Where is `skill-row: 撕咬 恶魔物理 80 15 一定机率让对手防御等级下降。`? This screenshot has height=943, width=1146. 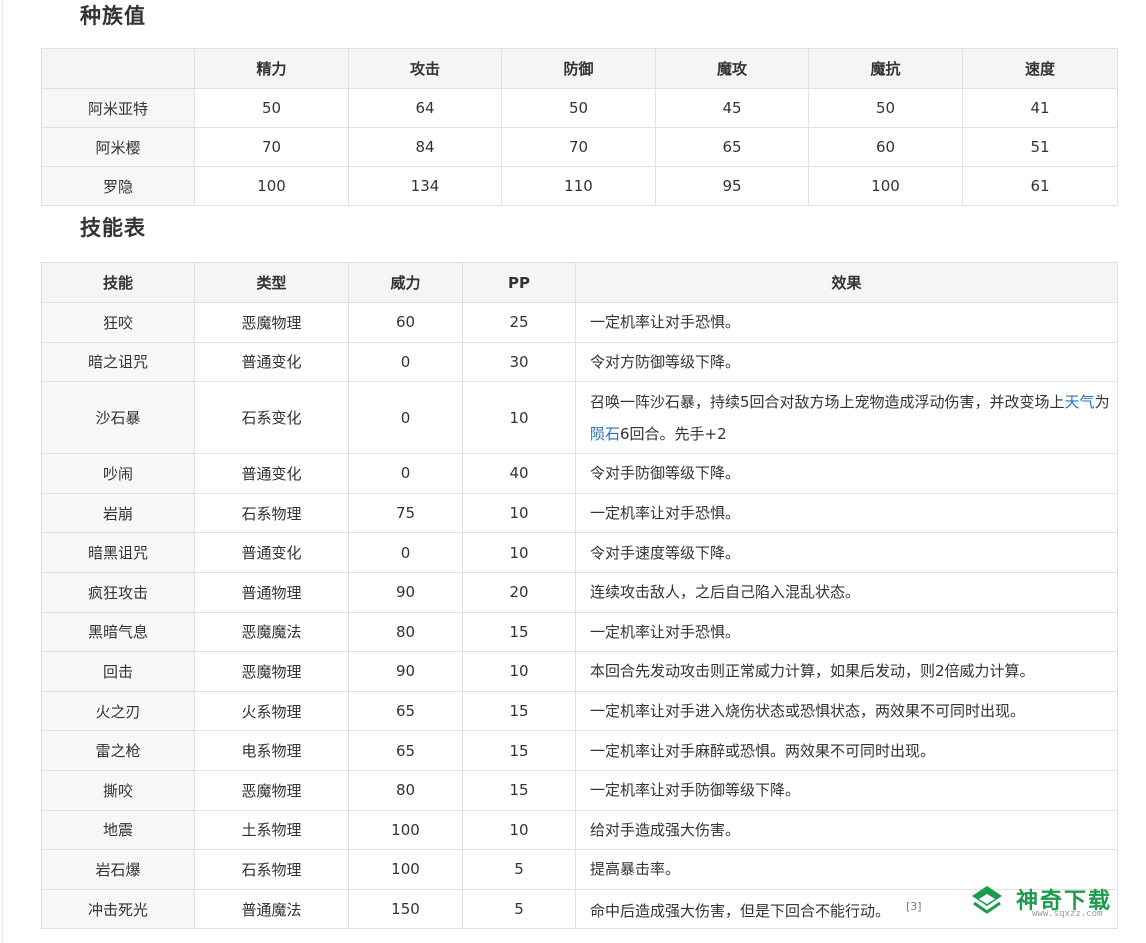 skill-row: 撕咬 恶魔物理 80 15 一定机率让对手防御等级下降。 is located at coordinates (579, 790).